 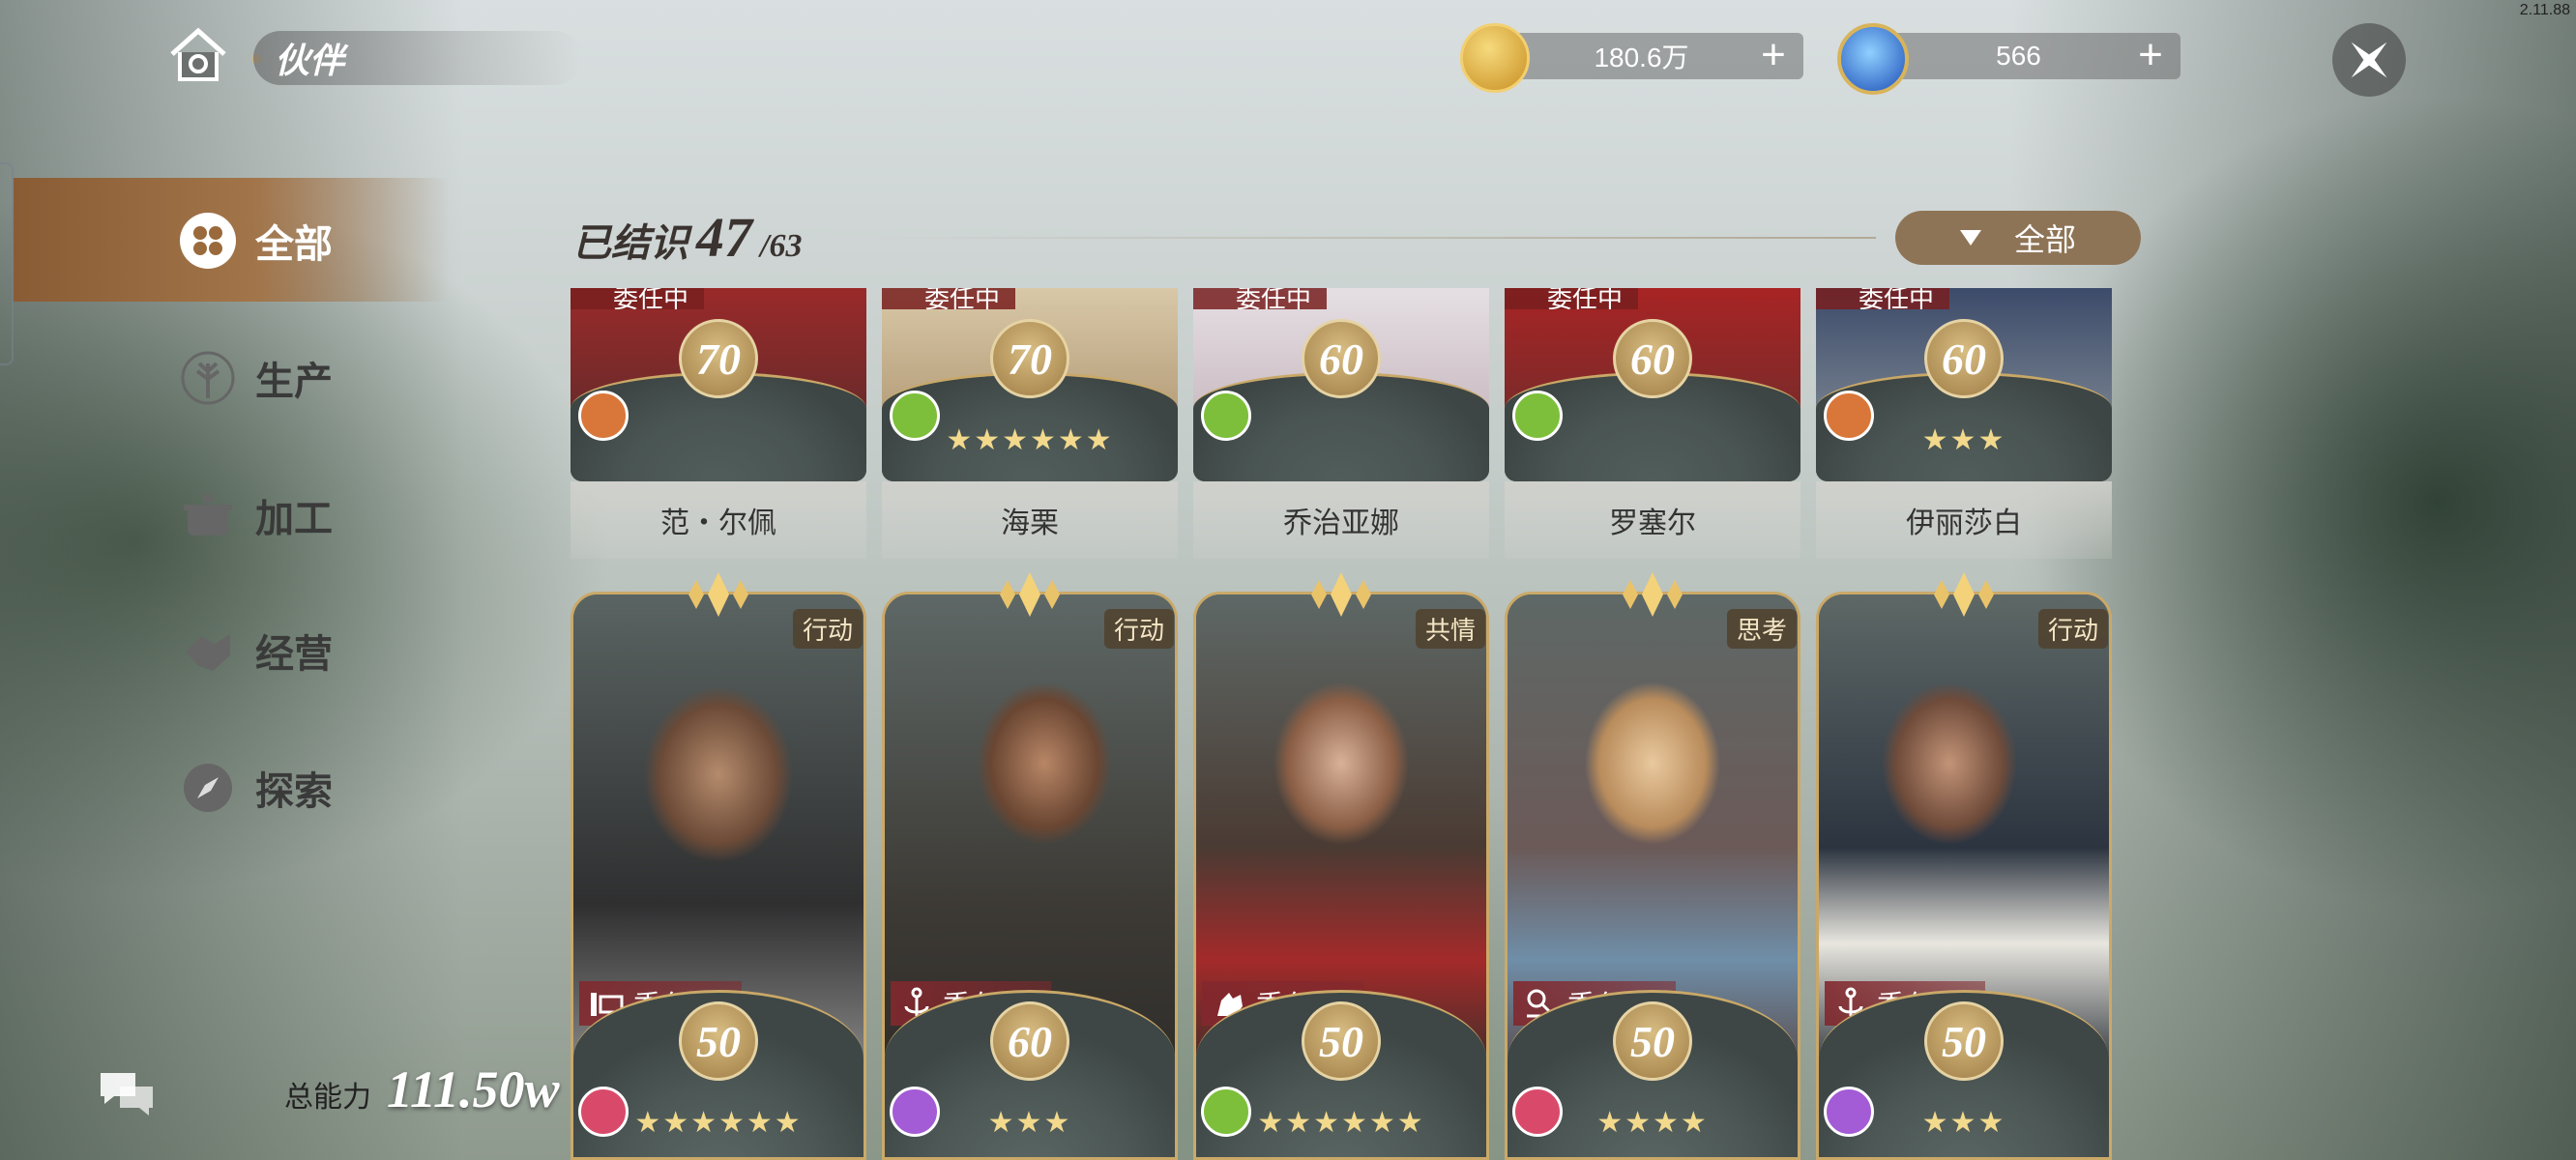 I want to click on compass-icon, so click(x=208, y=788).